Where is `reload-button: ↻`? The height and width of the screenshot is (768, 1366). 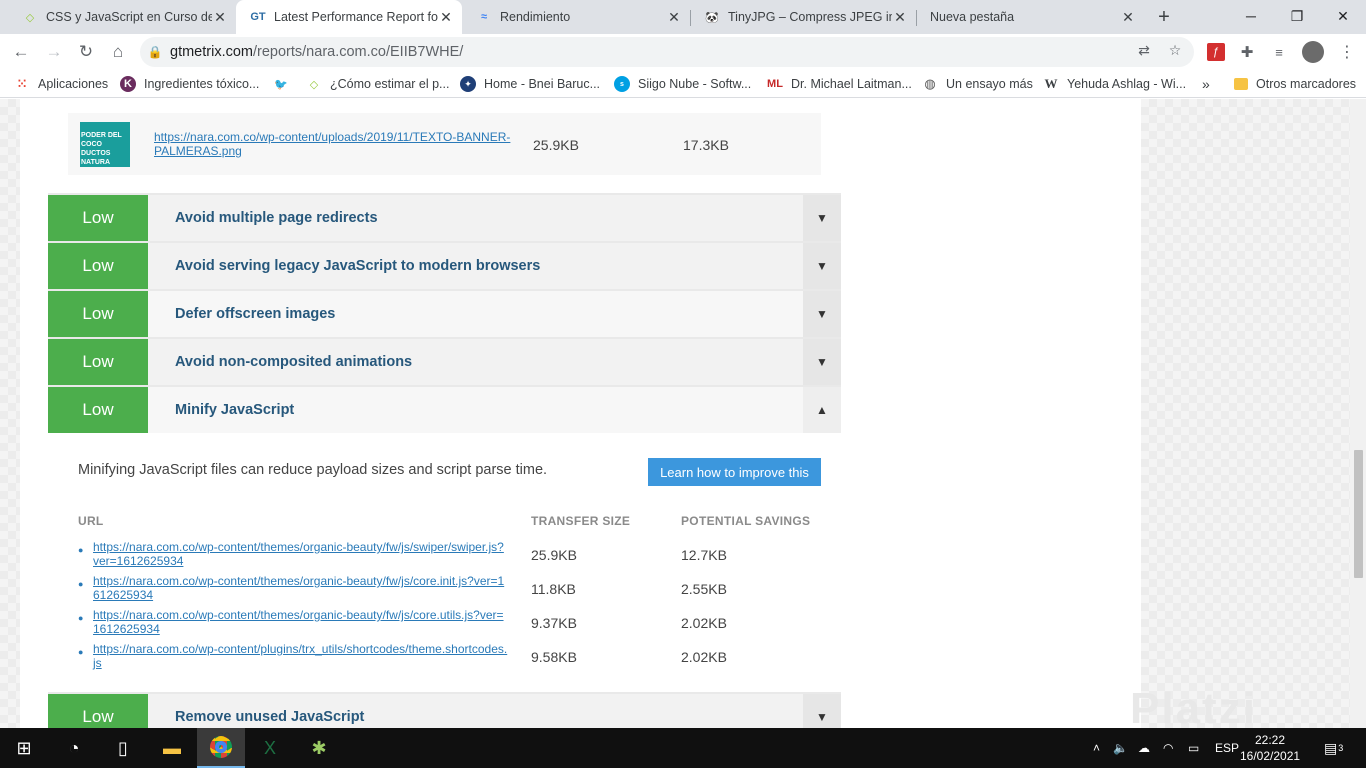
reload-button: ↻ is located at coordinates (86, 52).